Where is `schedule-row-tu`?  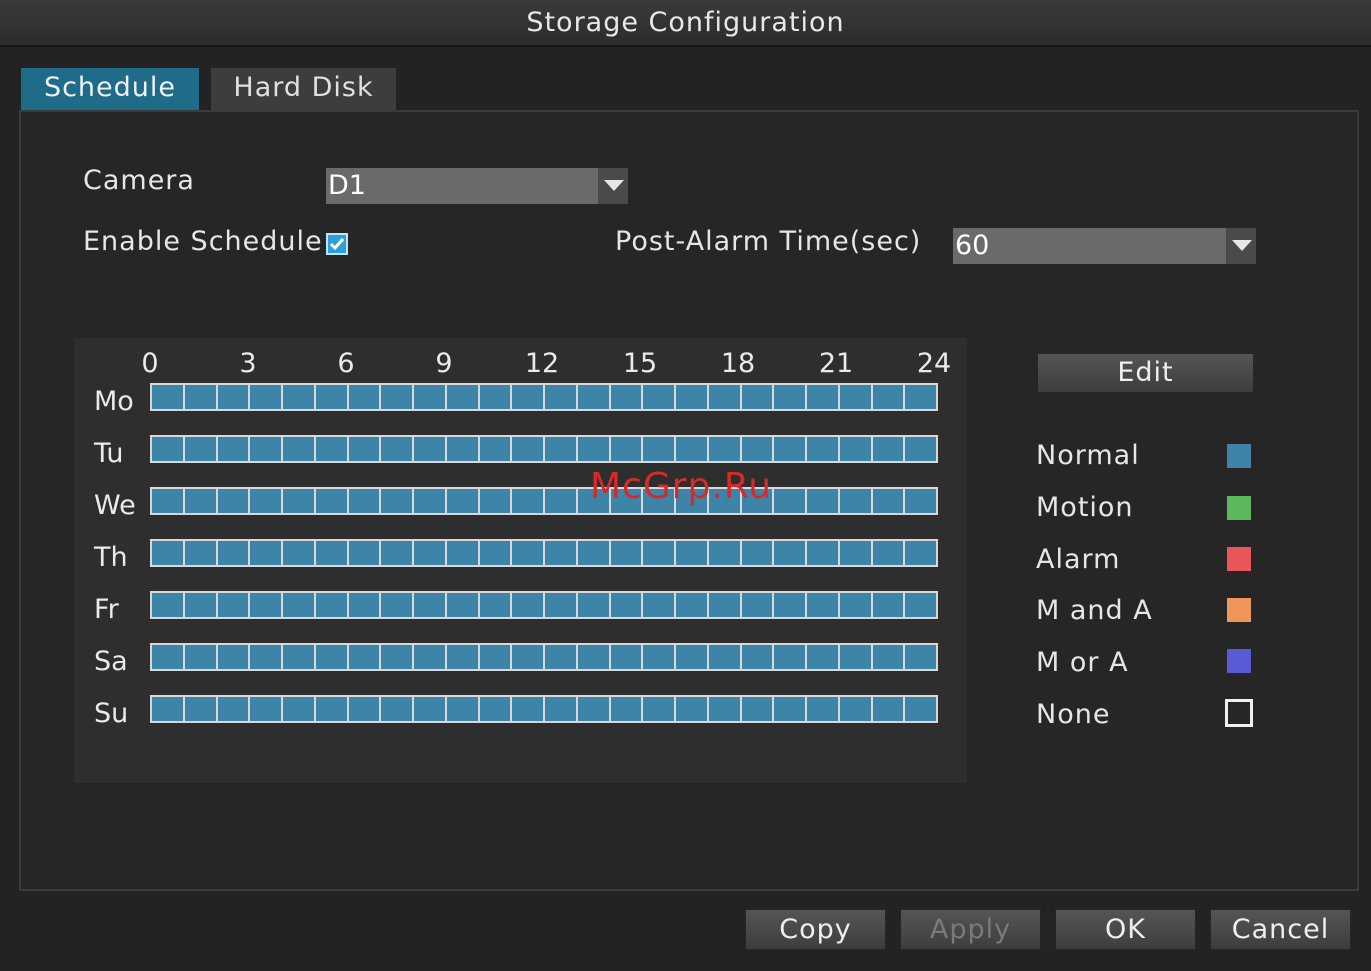
schedule-row-tu is located at coordinates (544, 449).